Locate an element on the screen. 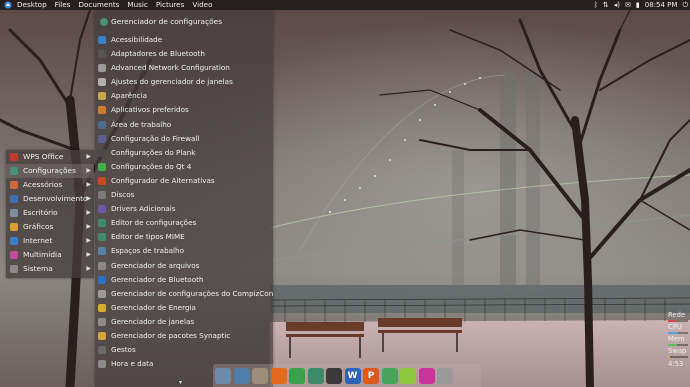  submenu-item-label: Editor de configurações is located at coordinates (154, 223).